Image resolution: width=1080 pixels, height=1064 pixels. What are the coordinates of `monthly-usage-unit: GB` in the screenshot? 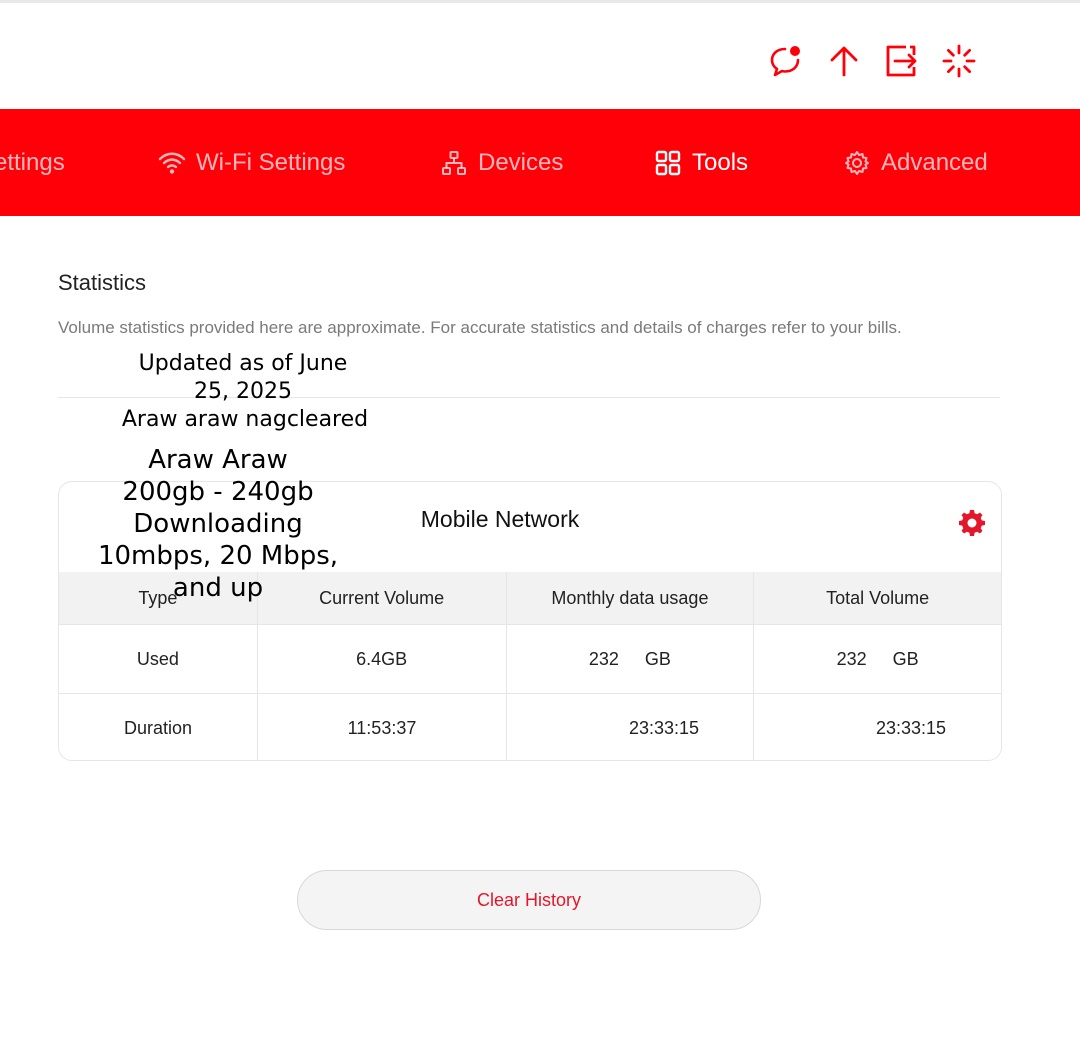 It's located at (657, 658).